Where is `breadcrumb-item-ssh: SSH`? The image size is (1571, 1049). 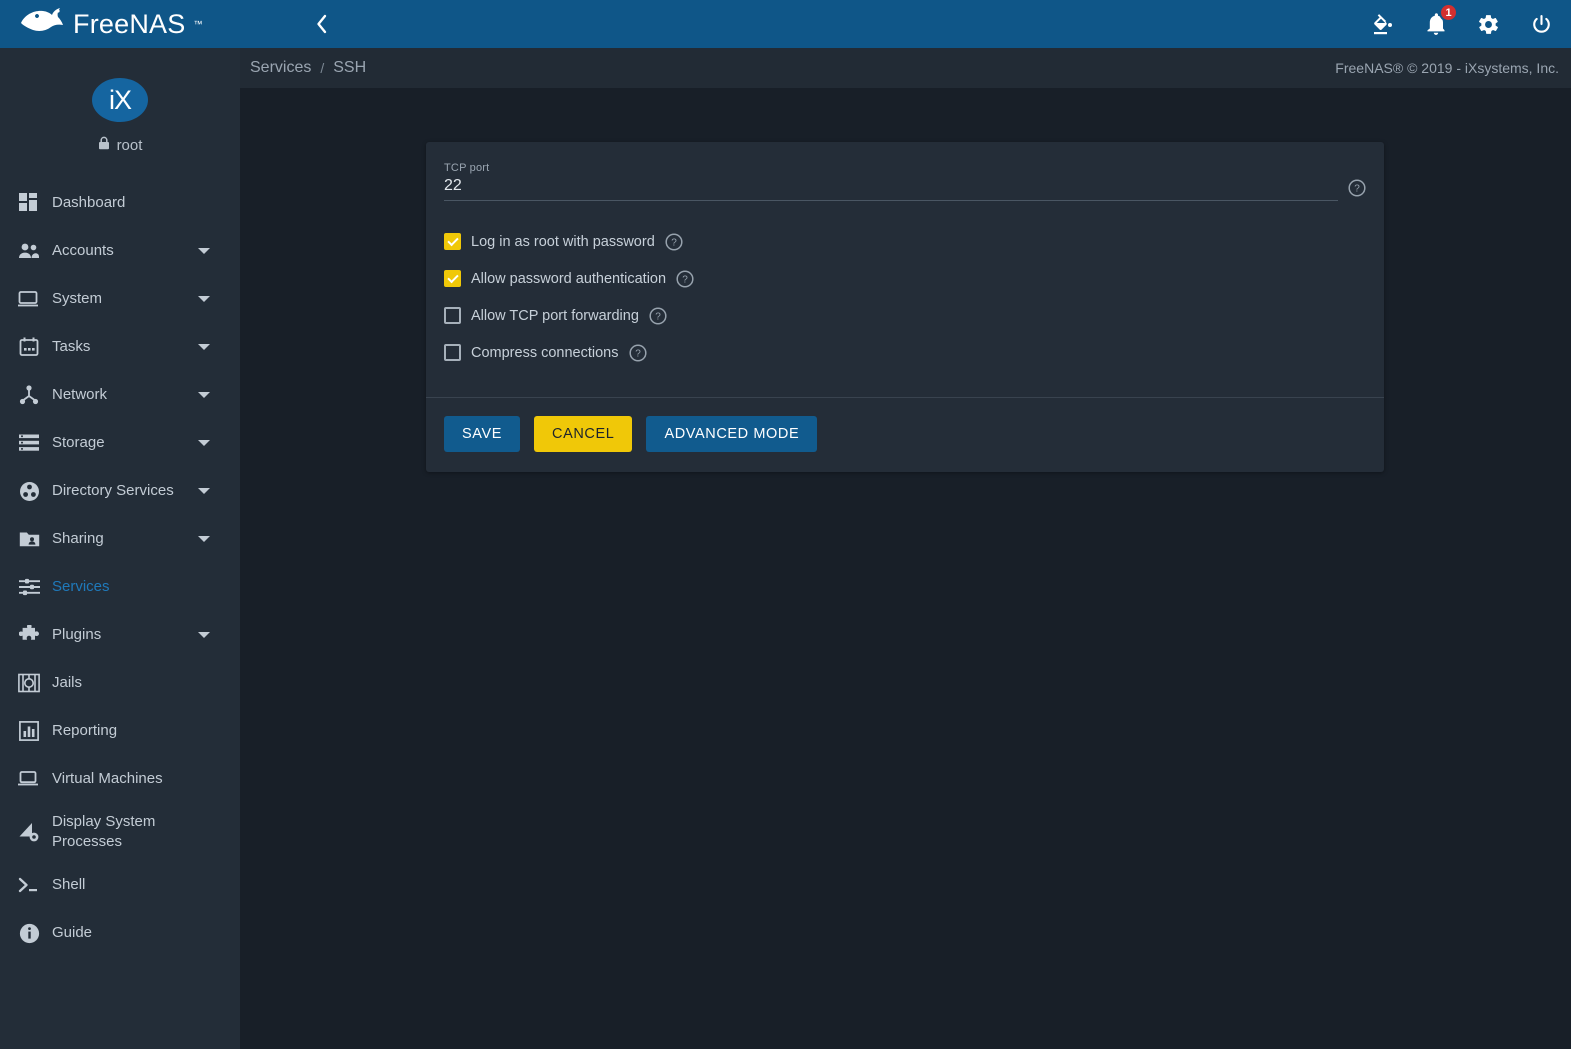
breadcrumb-item-ssh: SSH is located at coordinates (349, 68).